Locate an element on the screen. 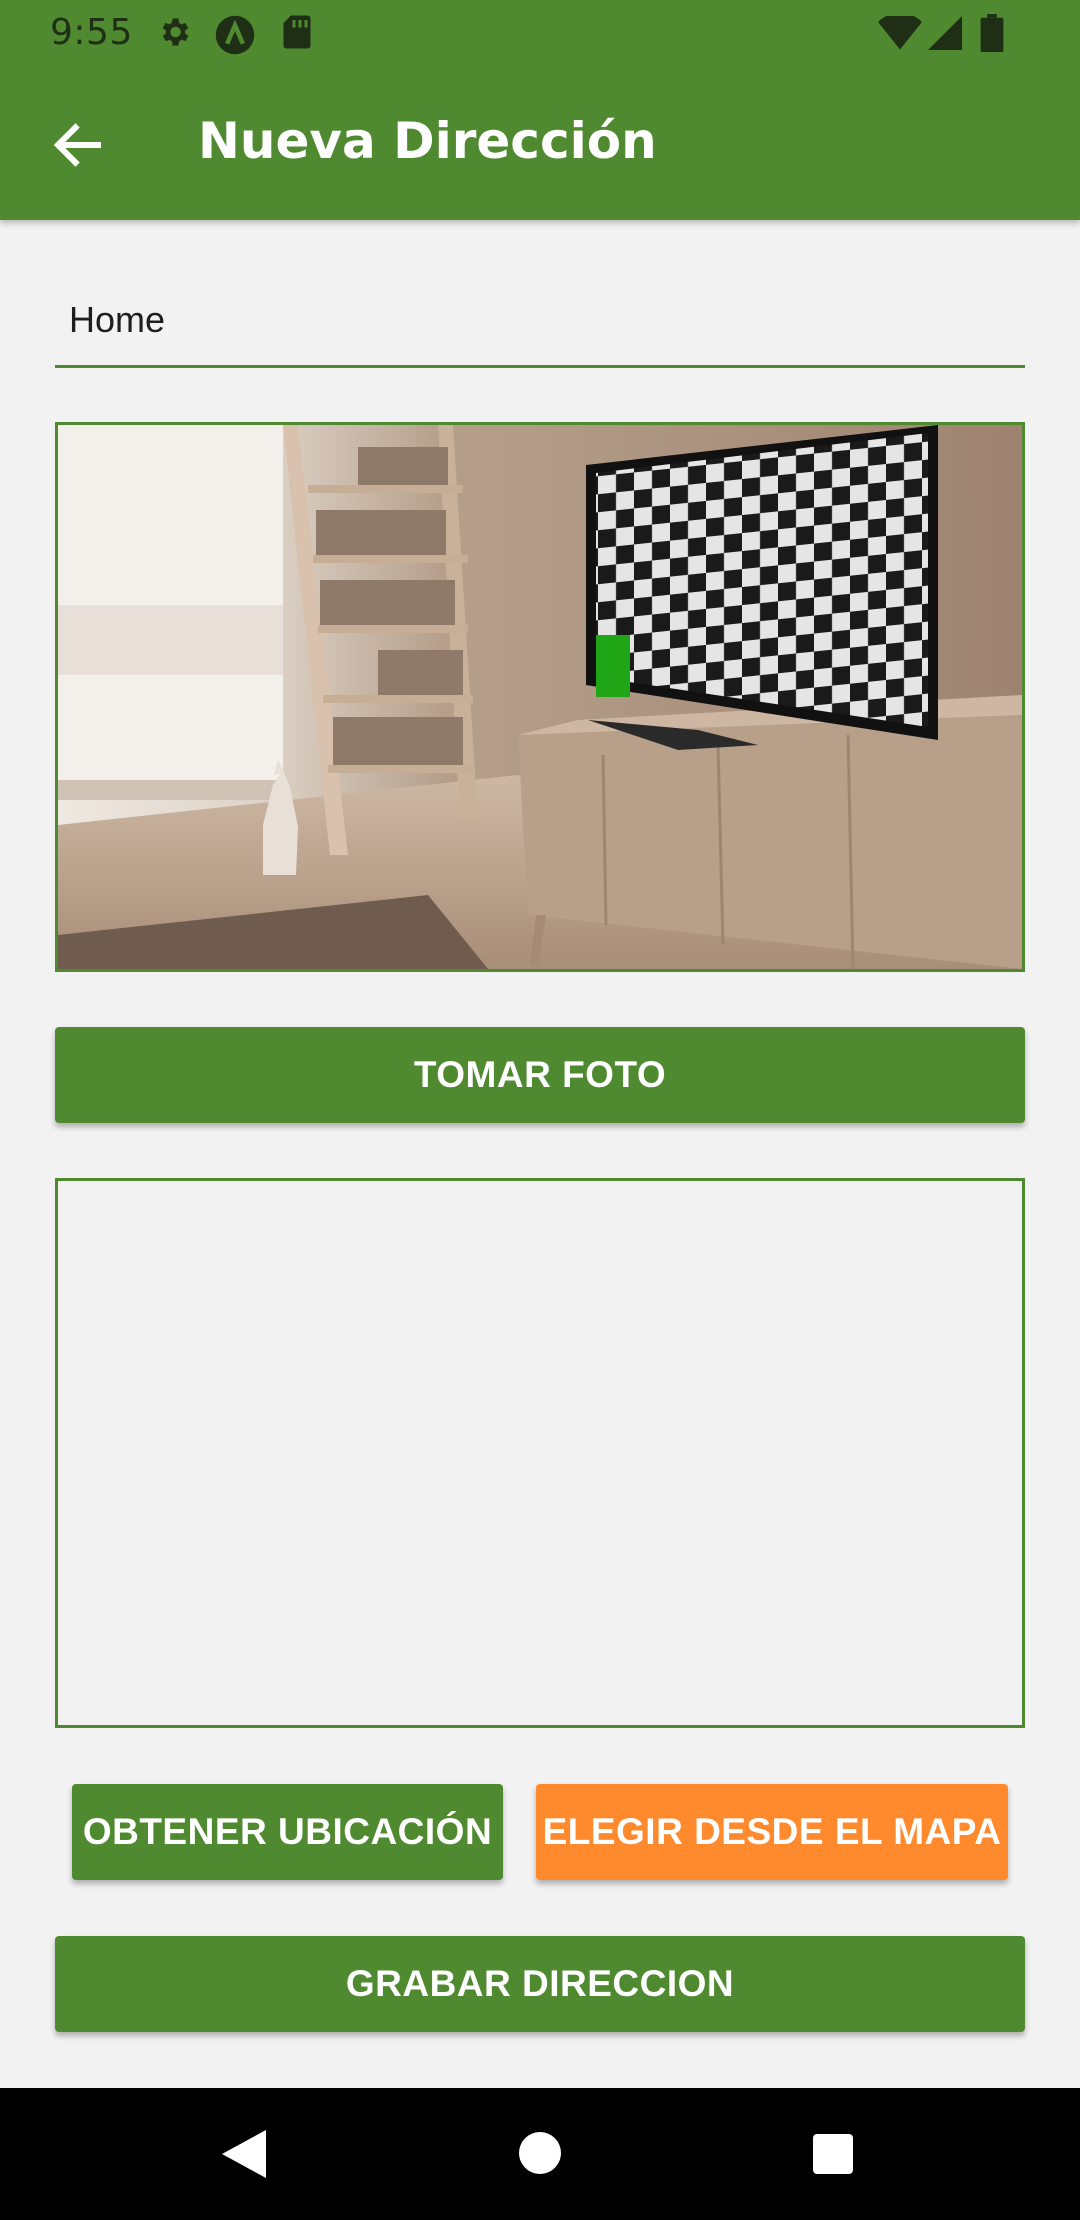 This screenshot has height=2220, width=1080. back-triangle-icon is located at coordinates (244, 2156).